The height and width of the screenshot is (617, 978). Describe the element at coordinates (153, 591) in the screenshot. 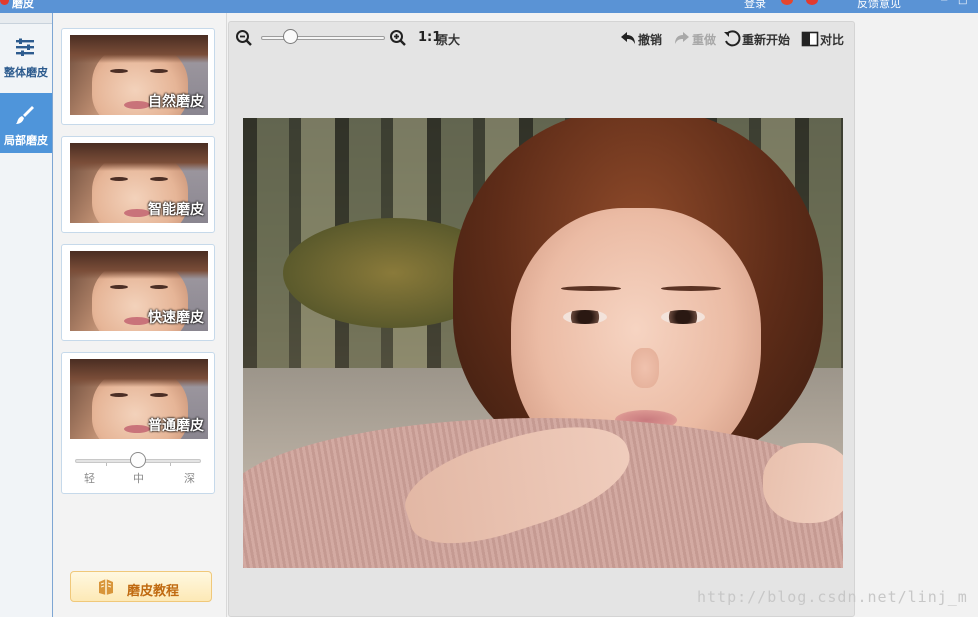

I see `tutorial-label: 磨皮教程` at that location.